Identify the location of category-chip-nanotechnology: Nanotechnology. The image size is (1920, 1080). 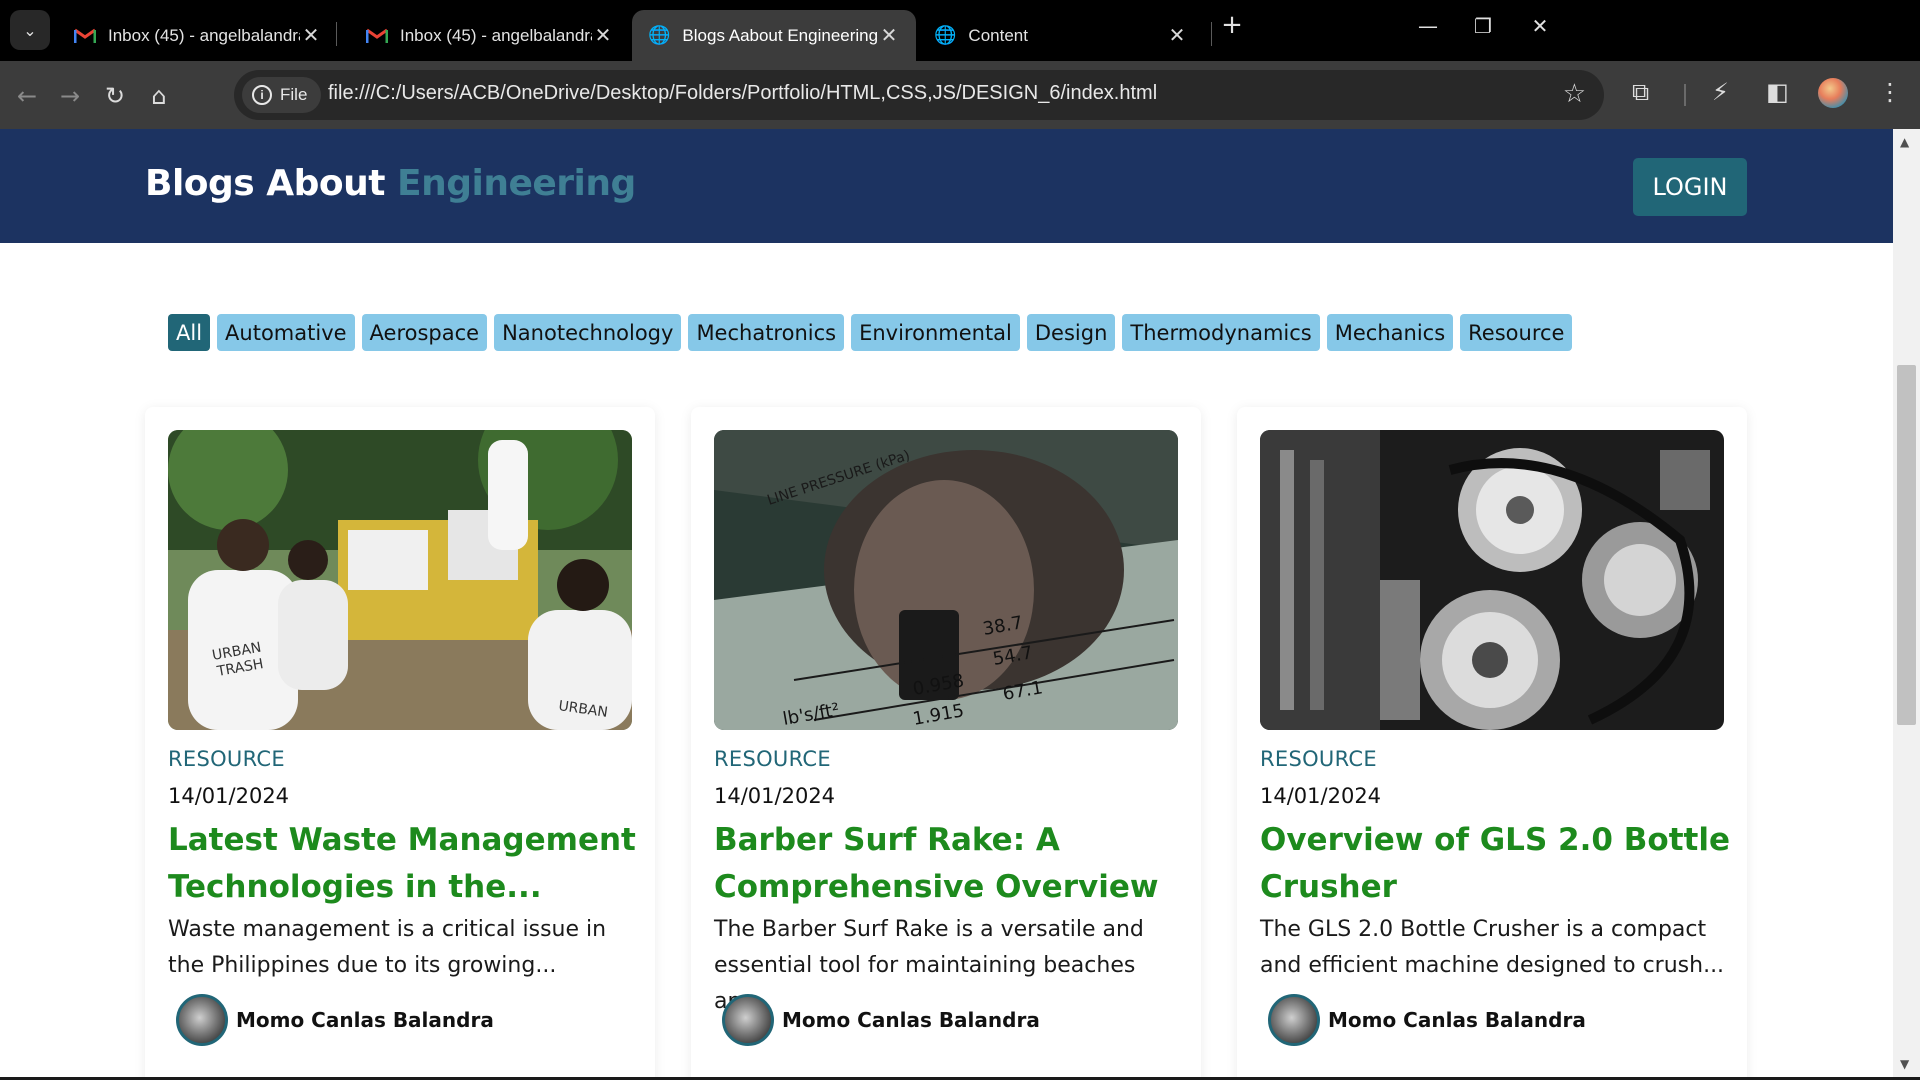
(588, 332).